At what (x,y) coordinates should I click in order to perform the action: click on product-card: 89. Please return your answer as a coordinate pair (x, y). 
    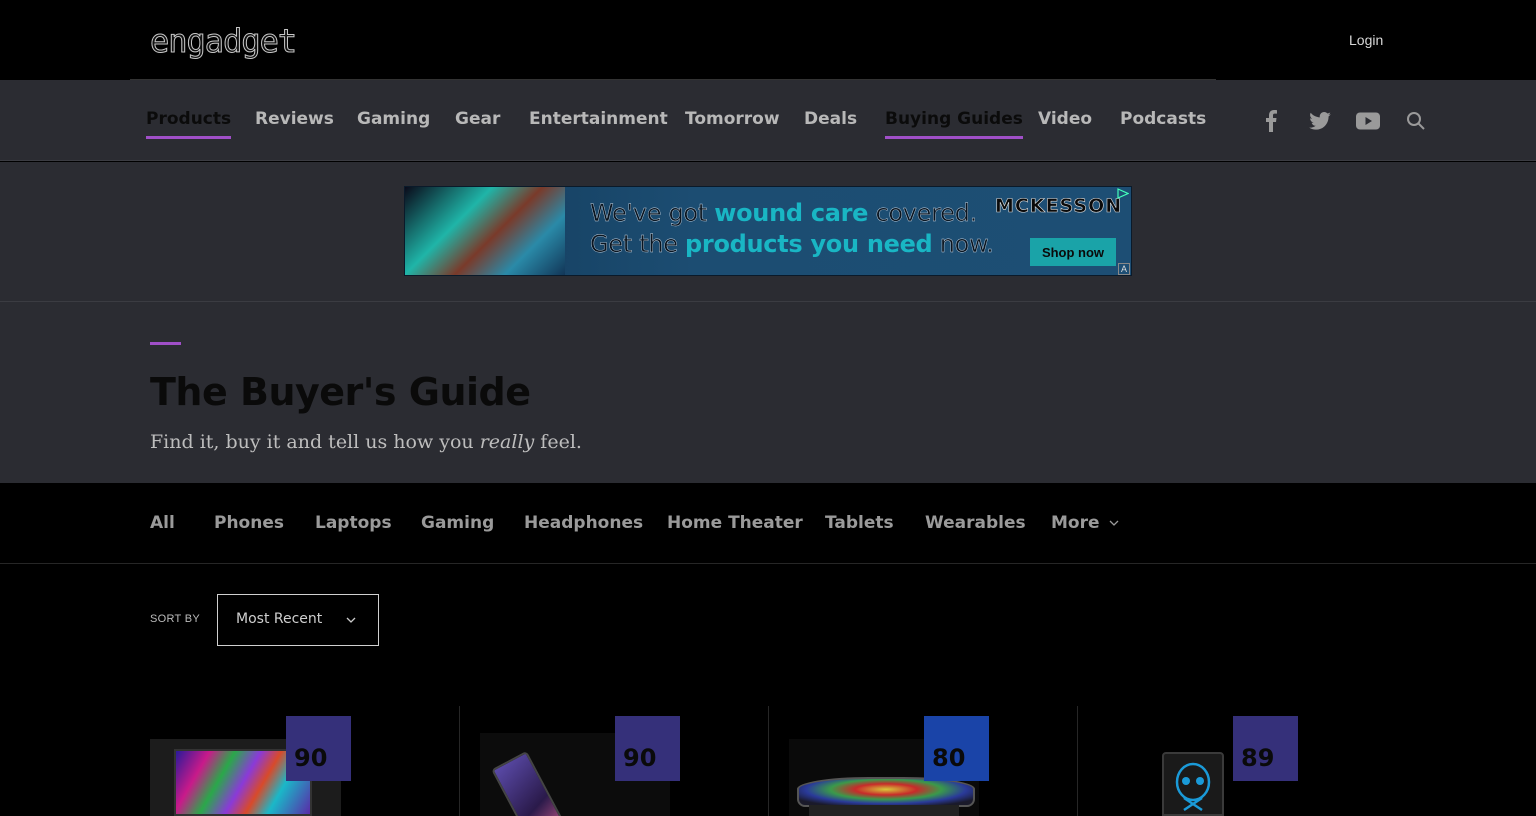
    Looking at the image, I should click on (1243, 761).